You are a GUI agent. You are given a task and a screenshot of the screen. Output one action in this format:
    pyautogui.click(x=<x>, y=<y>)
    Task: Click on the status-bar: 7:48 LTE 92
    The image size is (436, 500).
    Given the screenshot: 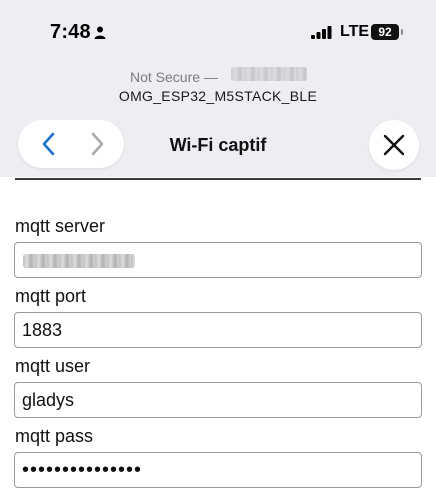 What is the action you would take?
    pyautogui.click(x=218, y=31)
    